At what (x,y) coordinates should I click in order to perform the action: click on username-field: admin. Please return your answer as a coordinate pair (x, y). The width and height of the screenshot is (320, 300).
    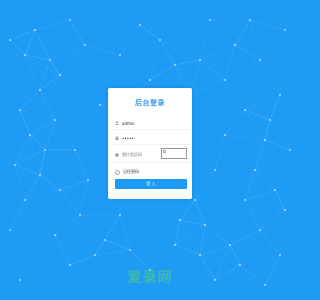
    Looking at the image, I should click on (155, 123).